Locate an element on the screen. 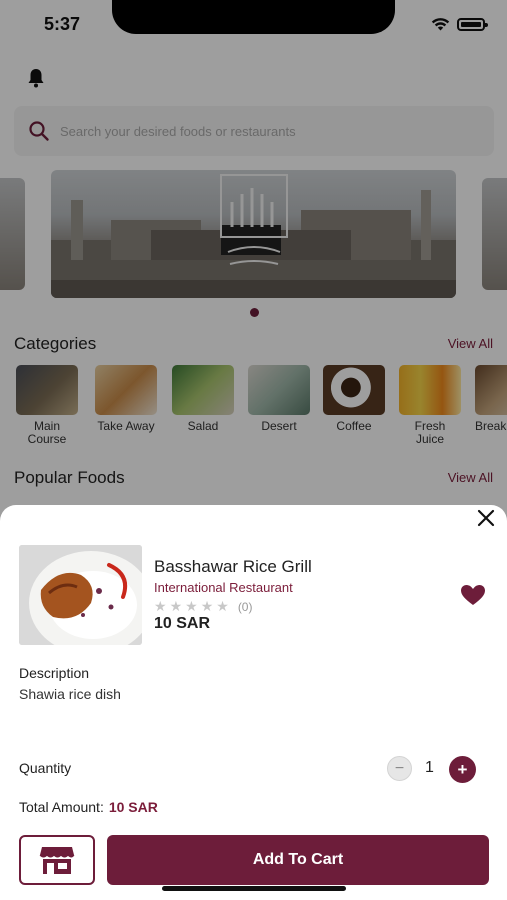  store-button is located at coordinates (57, 860).